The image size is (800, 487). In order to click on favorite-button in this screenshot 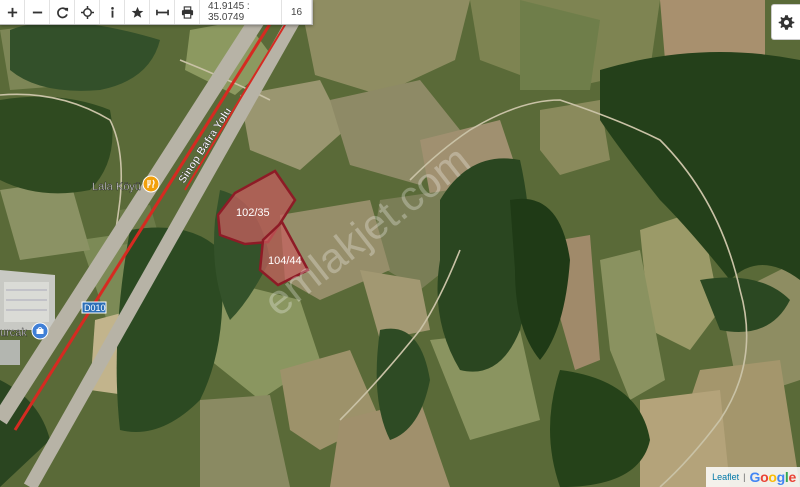, I will do `click(137, 12)`.